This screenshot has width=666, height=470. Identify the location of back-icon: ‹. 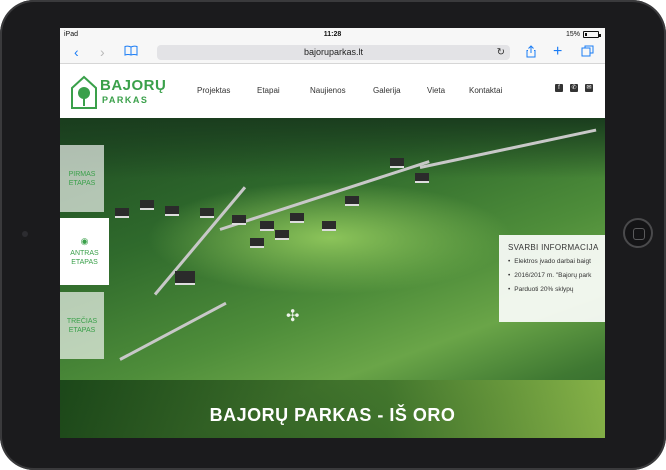
(76, 52).